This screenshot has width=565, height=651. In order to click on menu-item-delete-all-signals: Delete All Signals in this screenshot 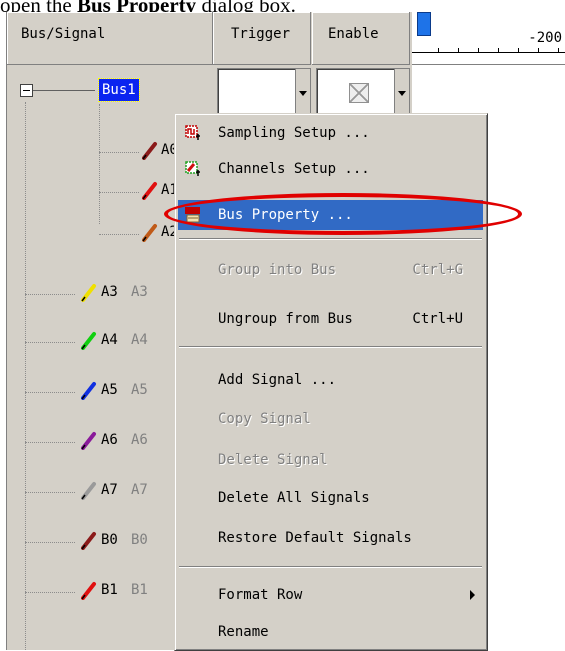, I will do `click(330, 498)`.